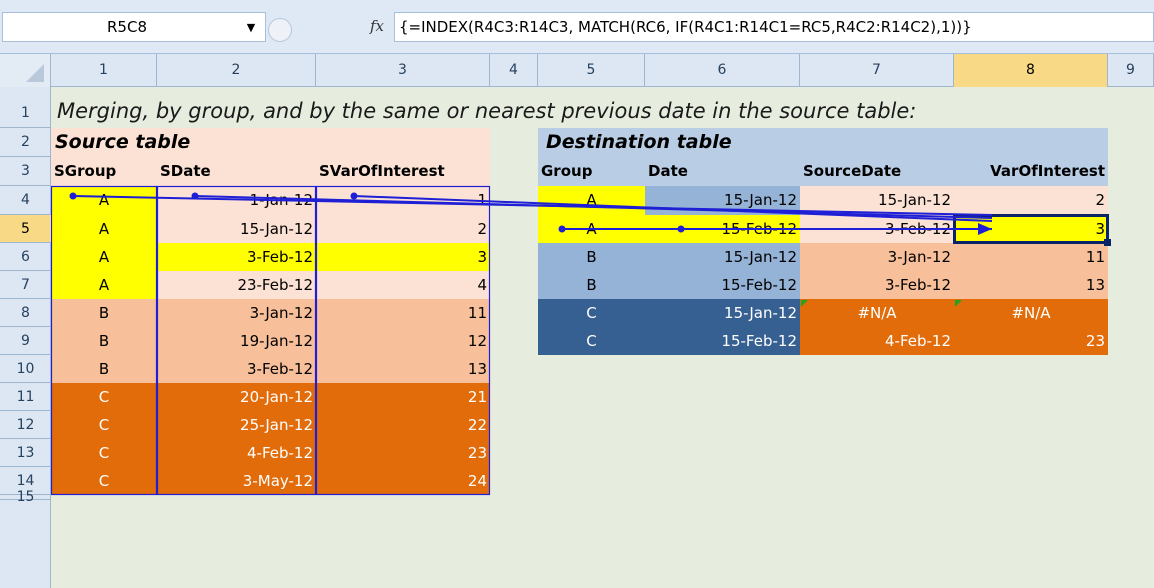 This screenshot has width=1154, height=588. Describe the element at coordinates (134, 27) in the screenshot. I see `name-box: R5C8 ▼` at that location.